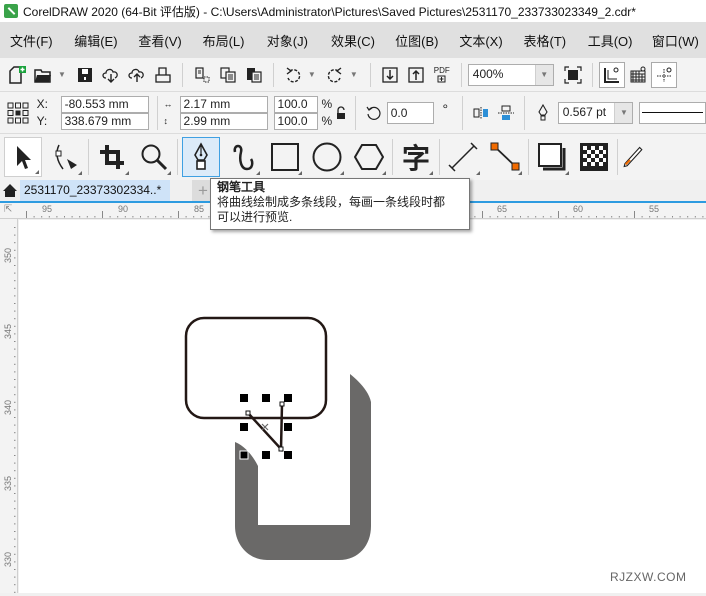 This screenshot has width=706, height=596. I want to click on welcome-screen-home-icon, so click(10, 190).